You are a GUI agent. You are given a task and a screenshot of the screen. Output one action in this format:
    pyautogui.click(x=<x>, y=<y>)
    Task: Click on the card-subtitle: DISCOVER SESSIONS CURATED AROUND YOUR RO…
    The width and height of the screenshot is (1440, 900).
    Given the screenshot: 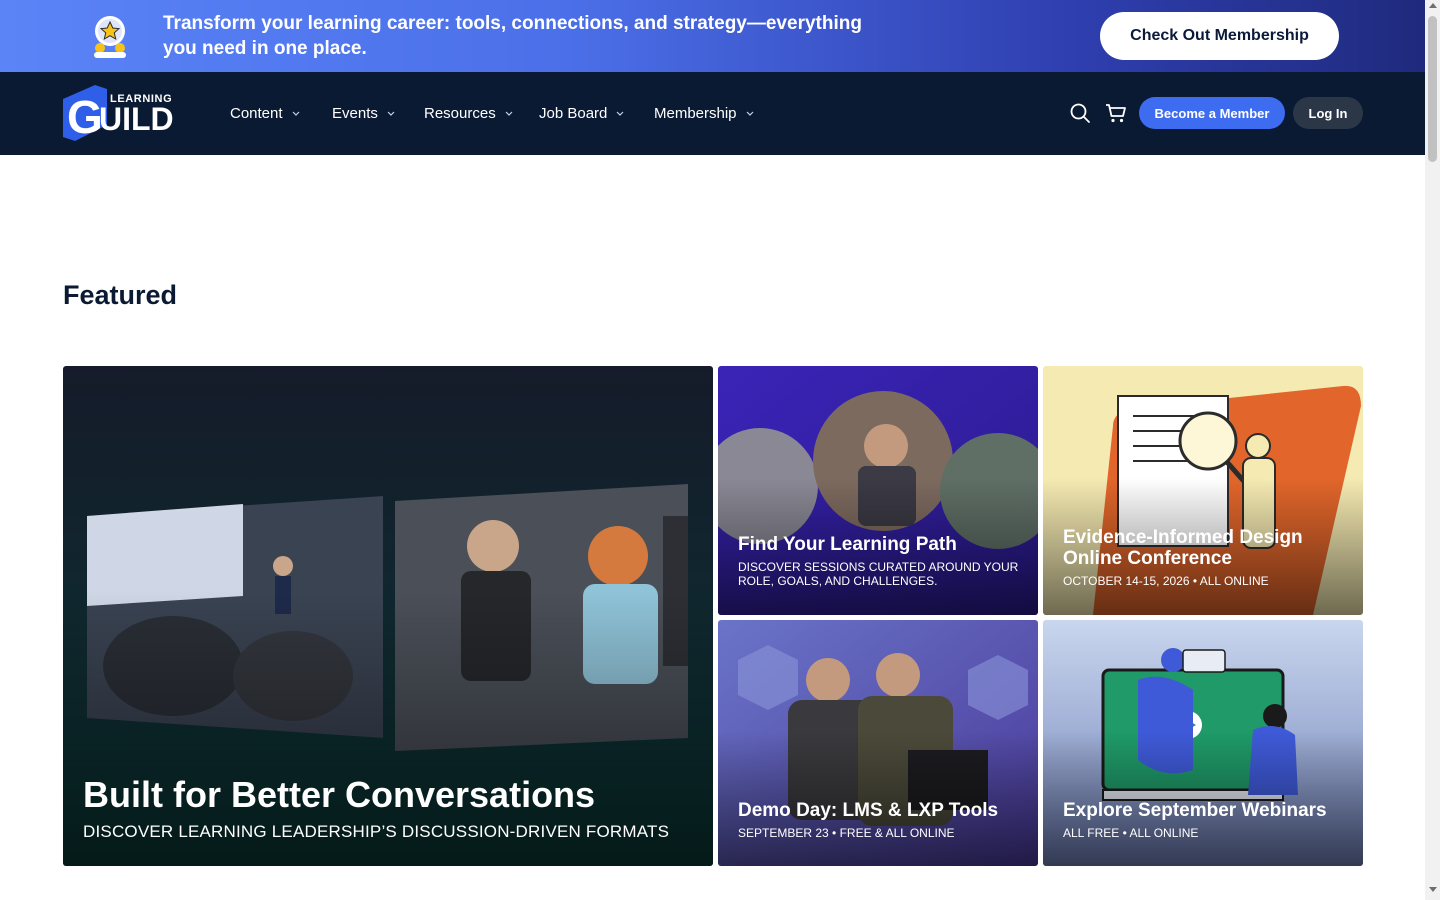 What is the action you would take?
    pyautogui.click(x=878, y=574)
    